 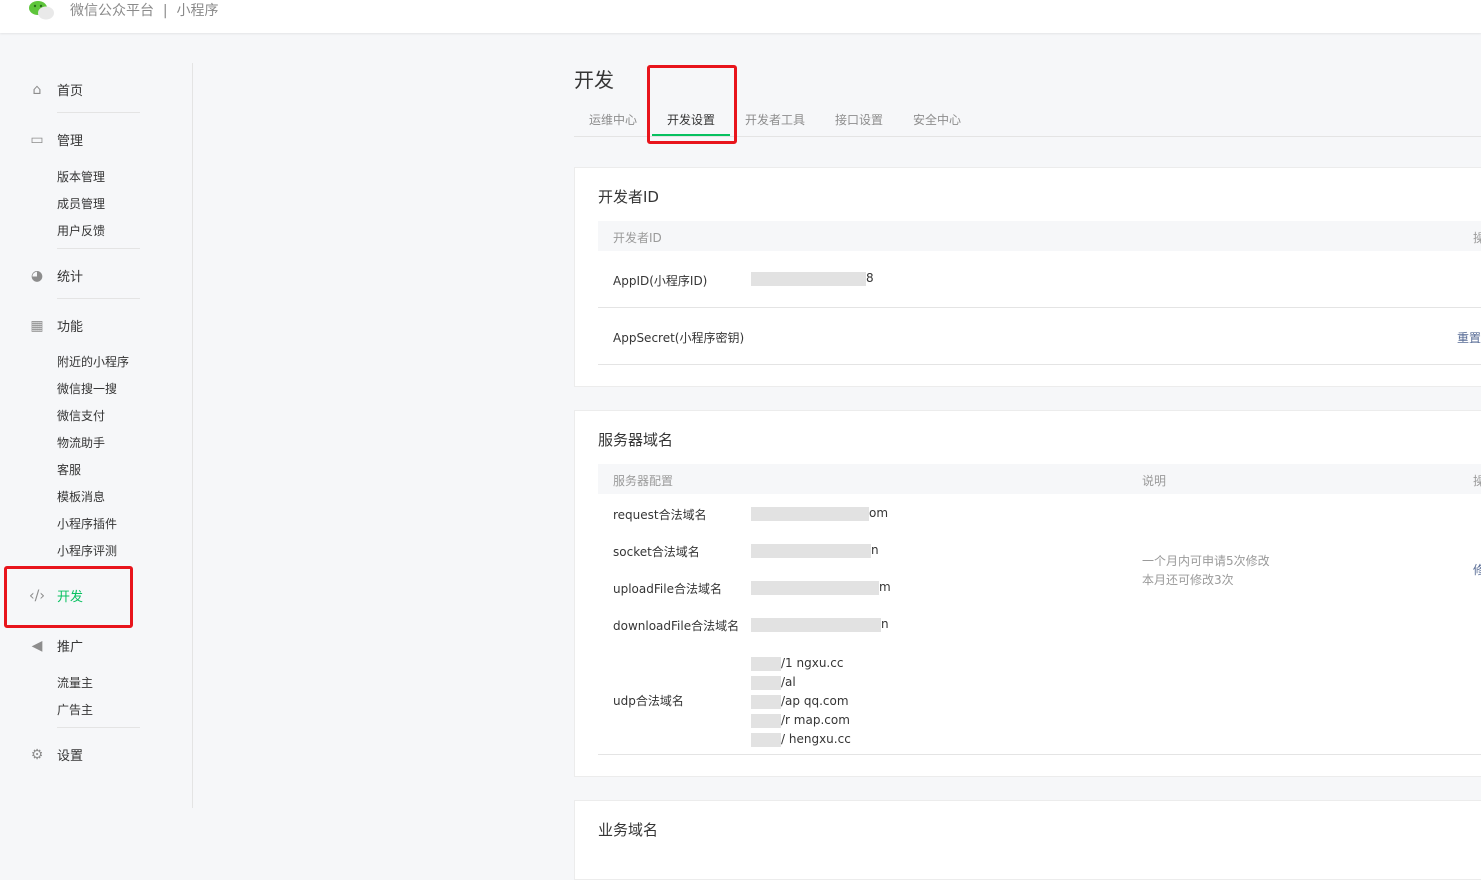 What do you see at coordinates (937, 119) in the screenshot?
I see `tab-security: 安全中心` at bounding box center [937, 119].